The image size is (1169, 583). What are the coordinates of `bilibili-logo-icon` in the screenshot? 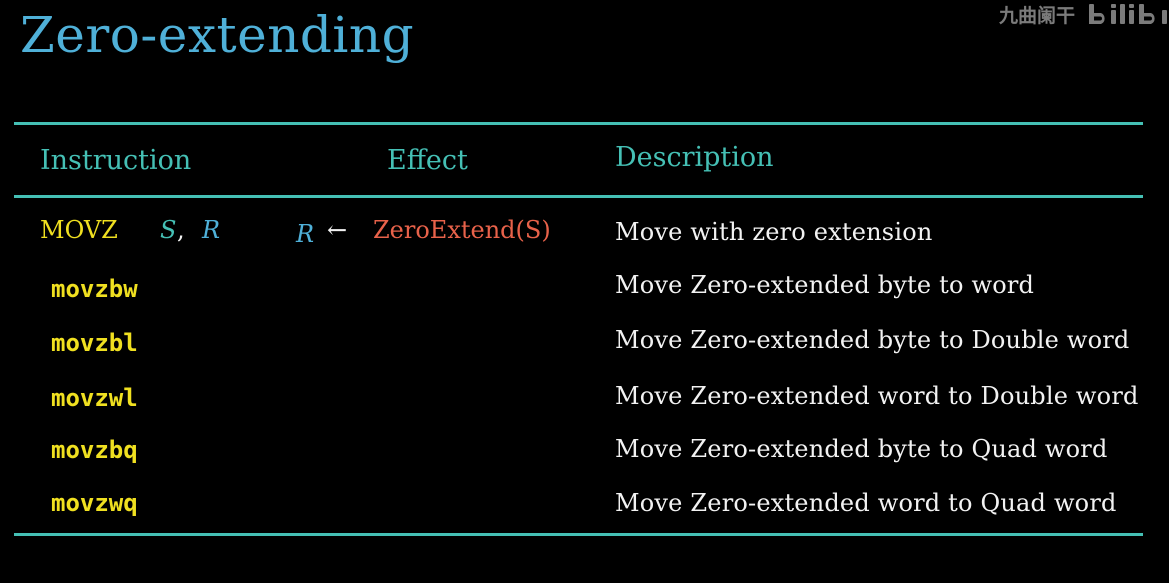 It's located at (1128, 14).